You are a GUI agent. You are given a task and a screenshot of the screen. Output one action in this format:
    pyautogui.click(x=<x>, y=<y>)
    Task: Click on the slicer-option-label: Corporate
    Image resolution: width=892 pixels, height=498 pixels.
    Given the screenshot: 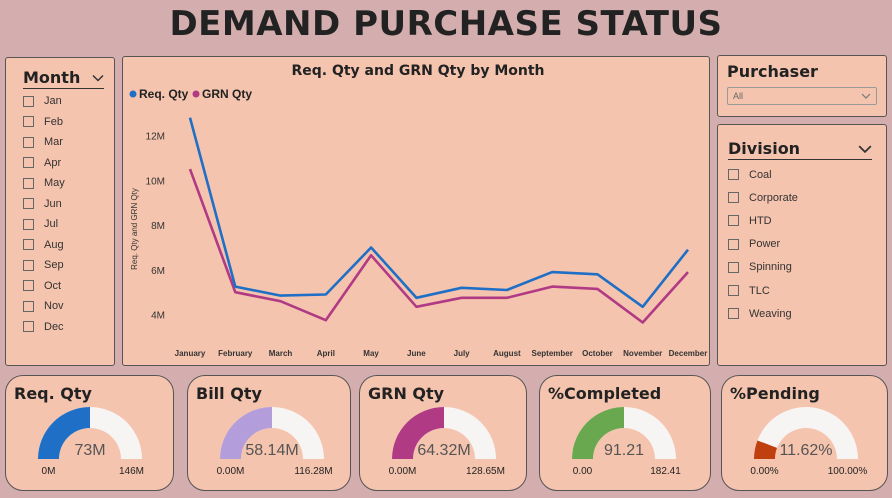 What is the action you would take?
    pyautogui.click(x=773, y=197)
    